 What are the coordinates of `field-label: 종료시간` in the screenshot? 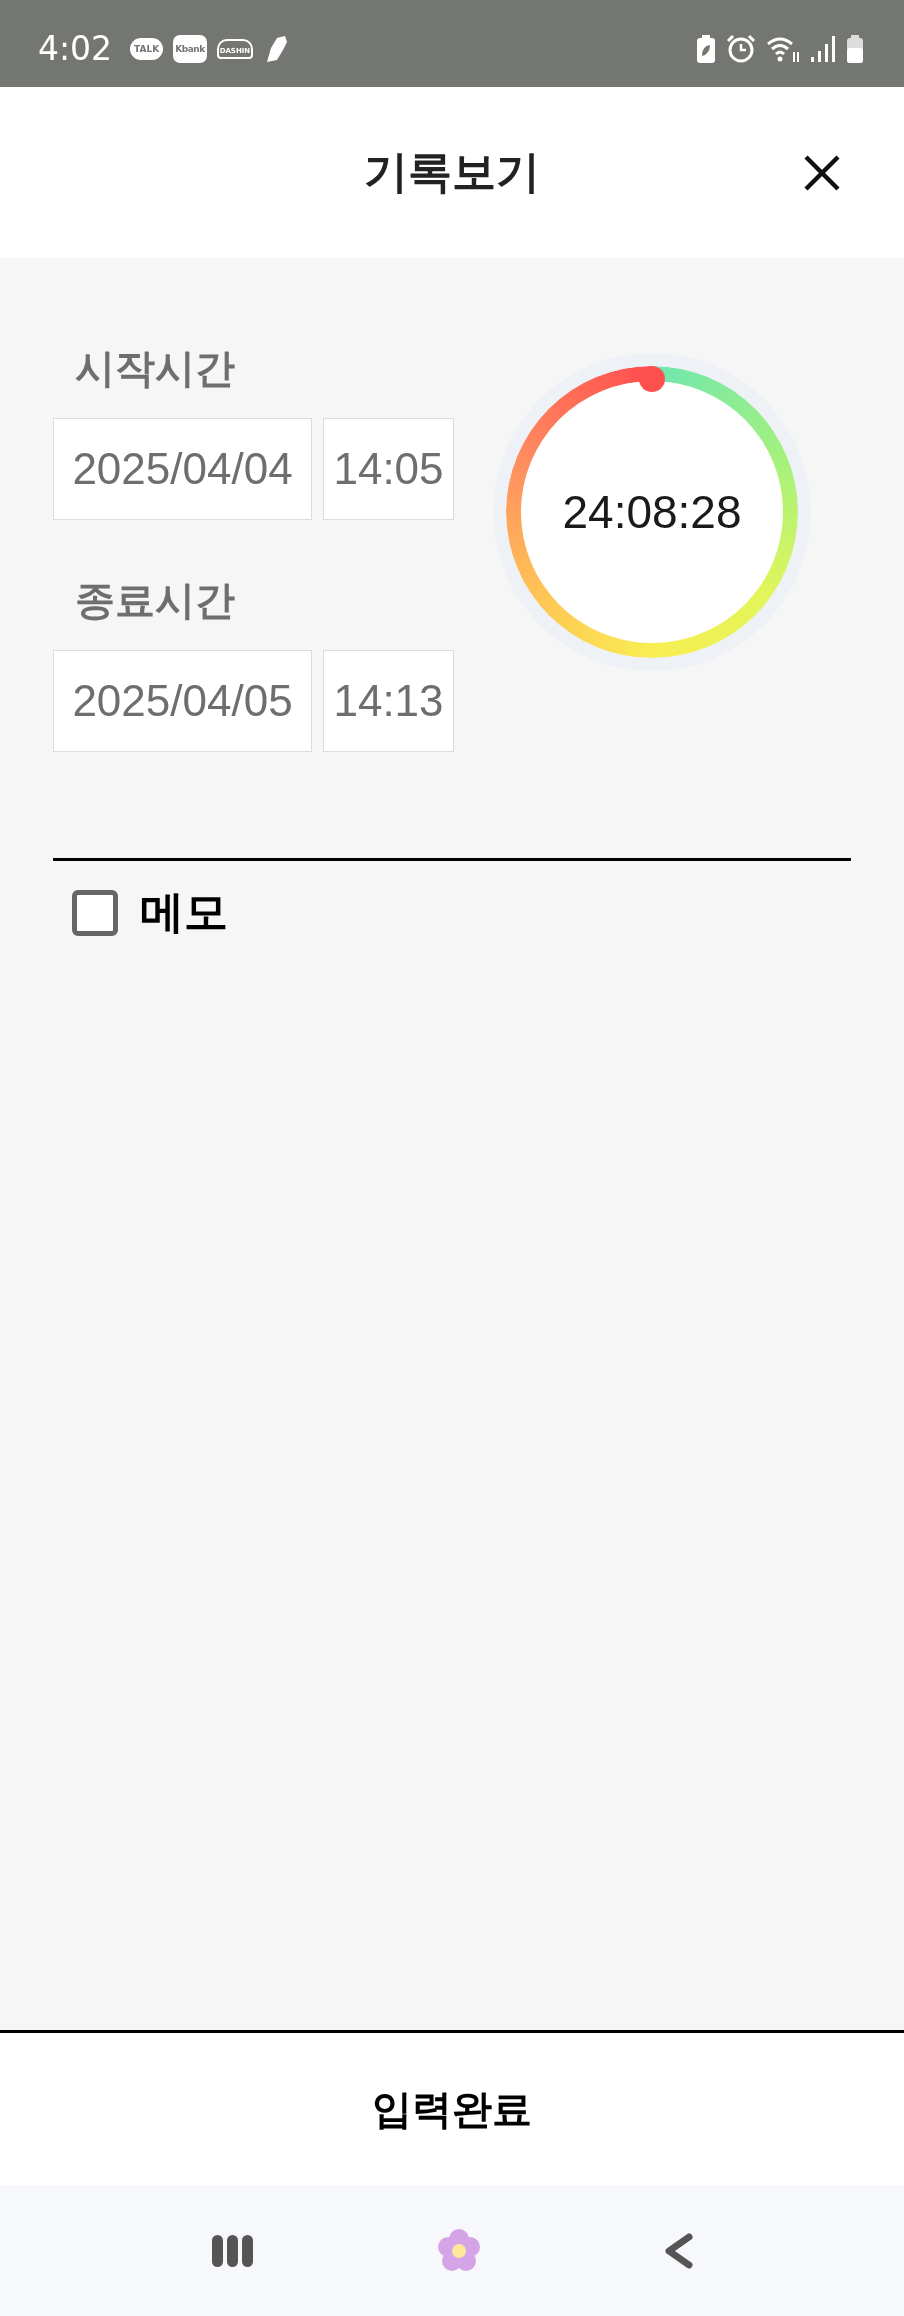 It's located at (155, 600).